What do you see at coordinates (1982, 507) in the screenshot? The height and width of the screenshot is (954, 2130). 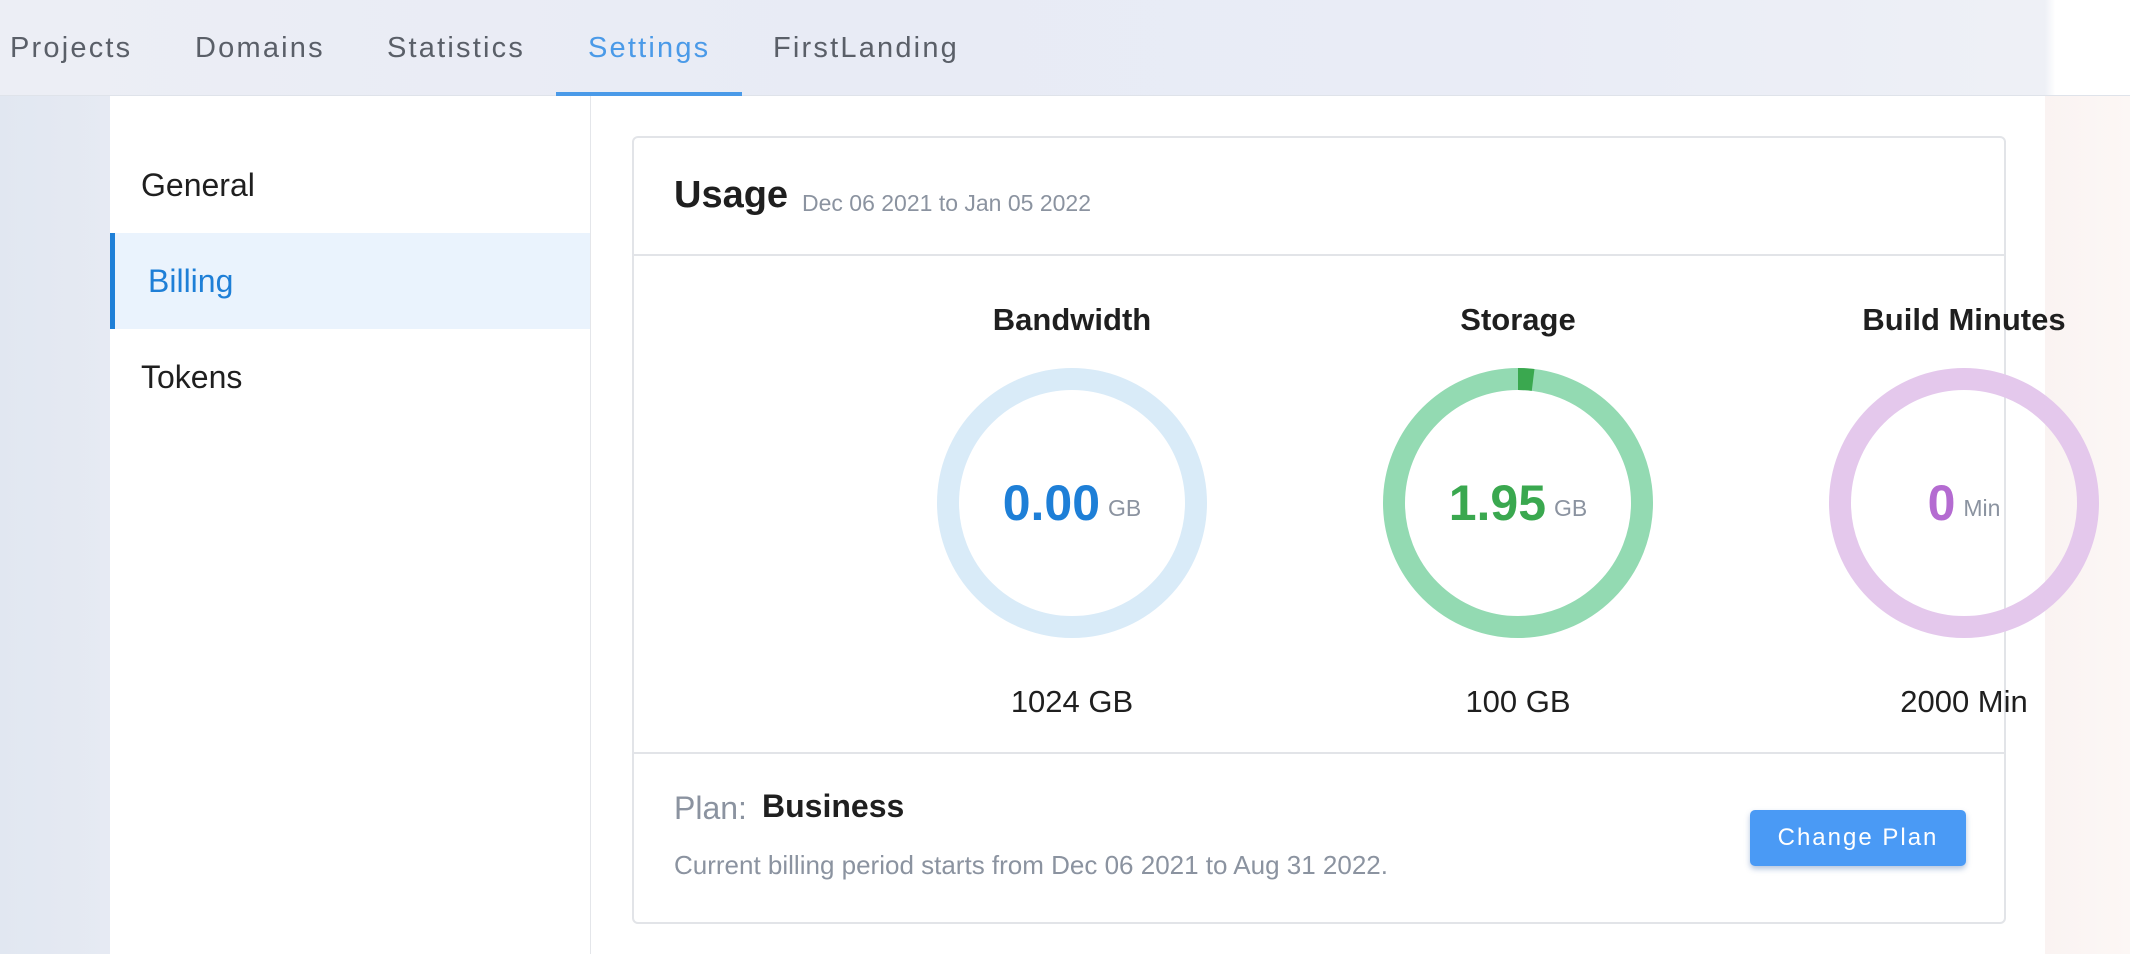 I see `build-minutes-unit: Min` at bounding box center [1982, 507].